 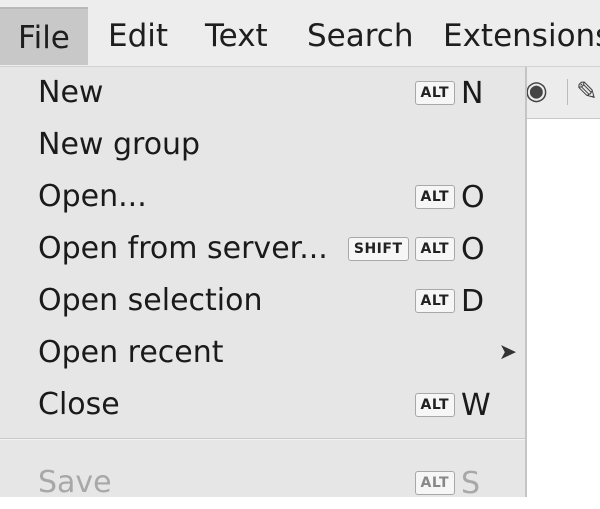 What do you see at coordinates (378, 249) in the screenshot?
I see `shift-key-badge: SHIFT` at bounding box center [378, 249].